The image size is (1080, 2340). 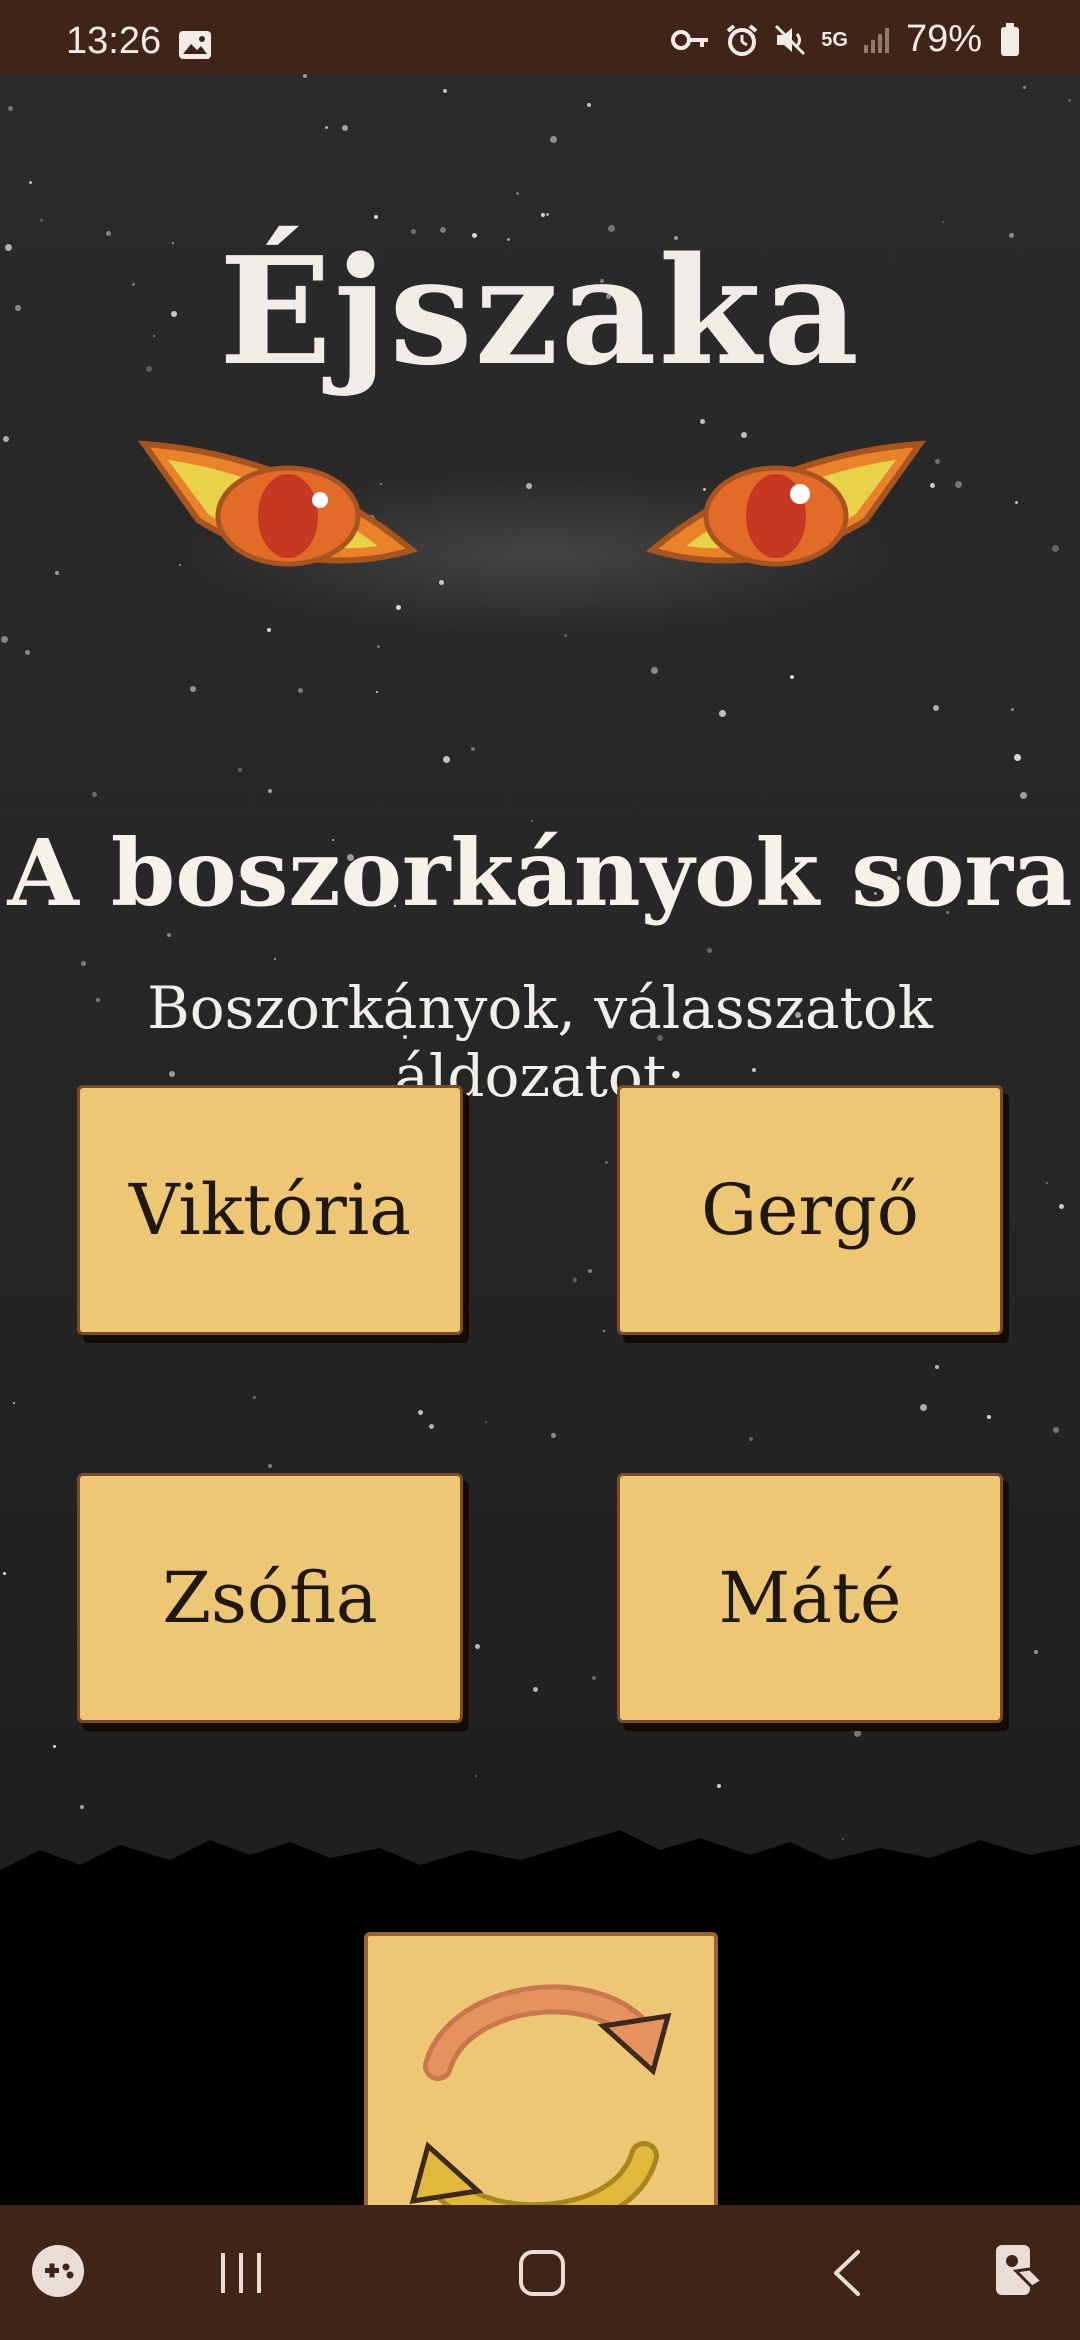 What do you see at coordinates (943, 39) in the screenshot?
I see `battery-percent: 79%` at bounding box center [943, 39].